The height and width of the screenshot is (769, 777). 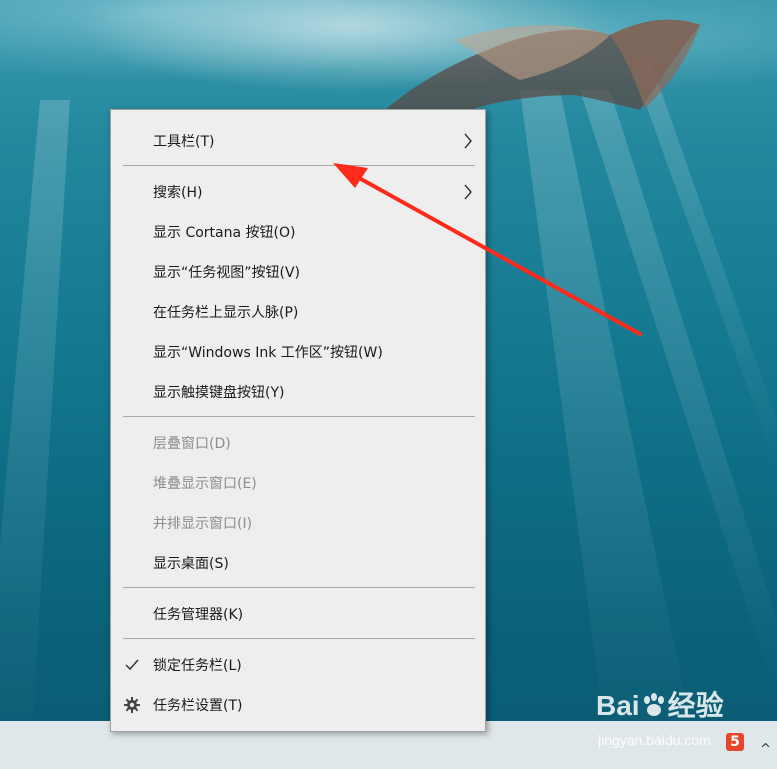 What do you see at coordinates (198, 706) in the screenshot?
I see `menu-item-label: 任务栏设置(T)` at bounding box center [198, 706].